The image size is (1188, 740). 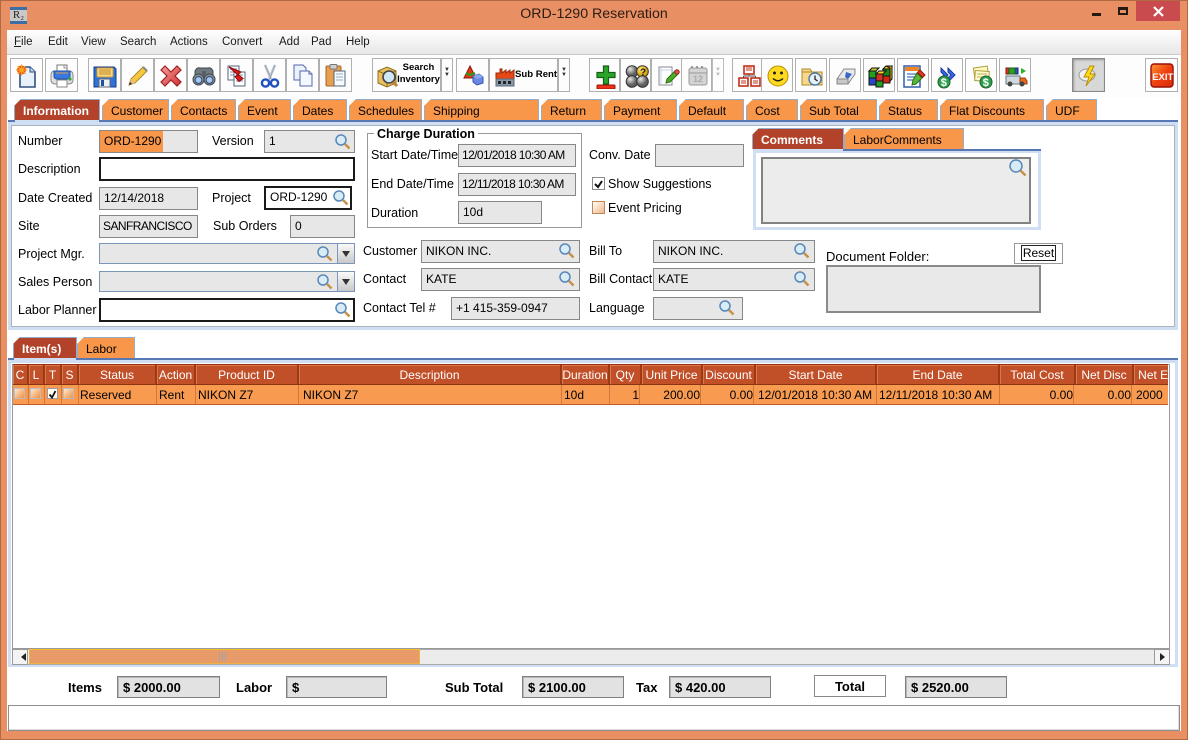 I want to click on svg-text: EXIT, so click(x=1162, y=77).